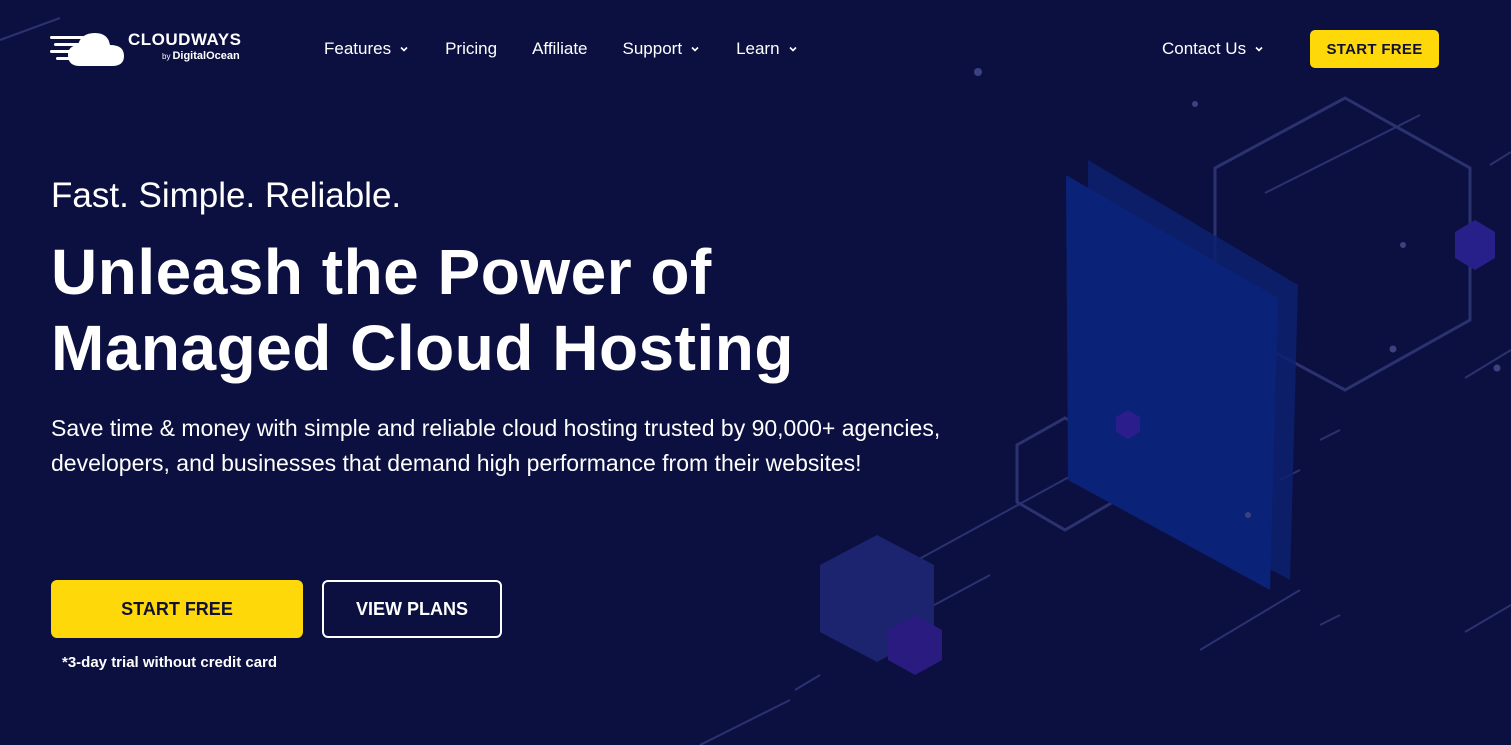 Image resolution: width=1511 pixels, height=745 pixels. Describe the element at coordinates (177, 609) in the screenshot. I see `start-free-button: START FREE` at that location.